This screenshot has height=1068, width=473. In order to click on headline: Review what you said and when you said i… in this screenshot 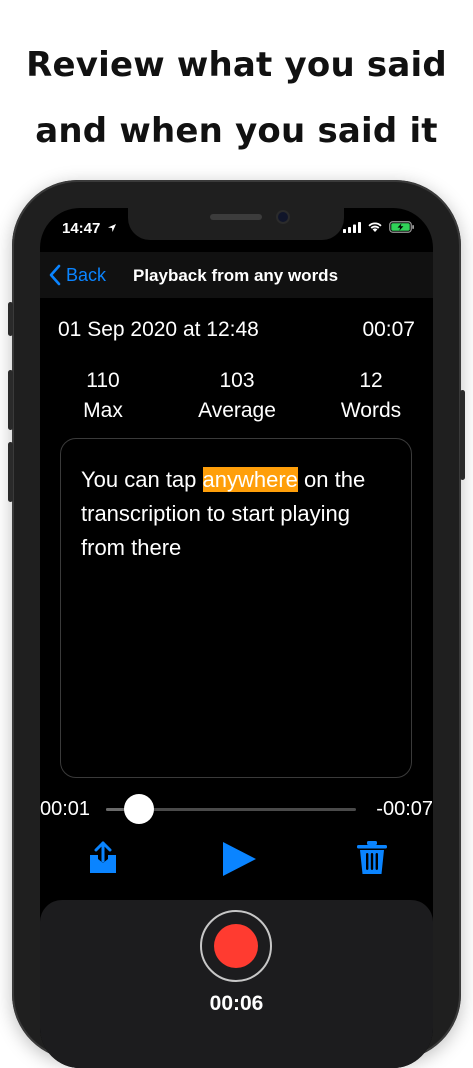, I will do `click(236, 98)`.